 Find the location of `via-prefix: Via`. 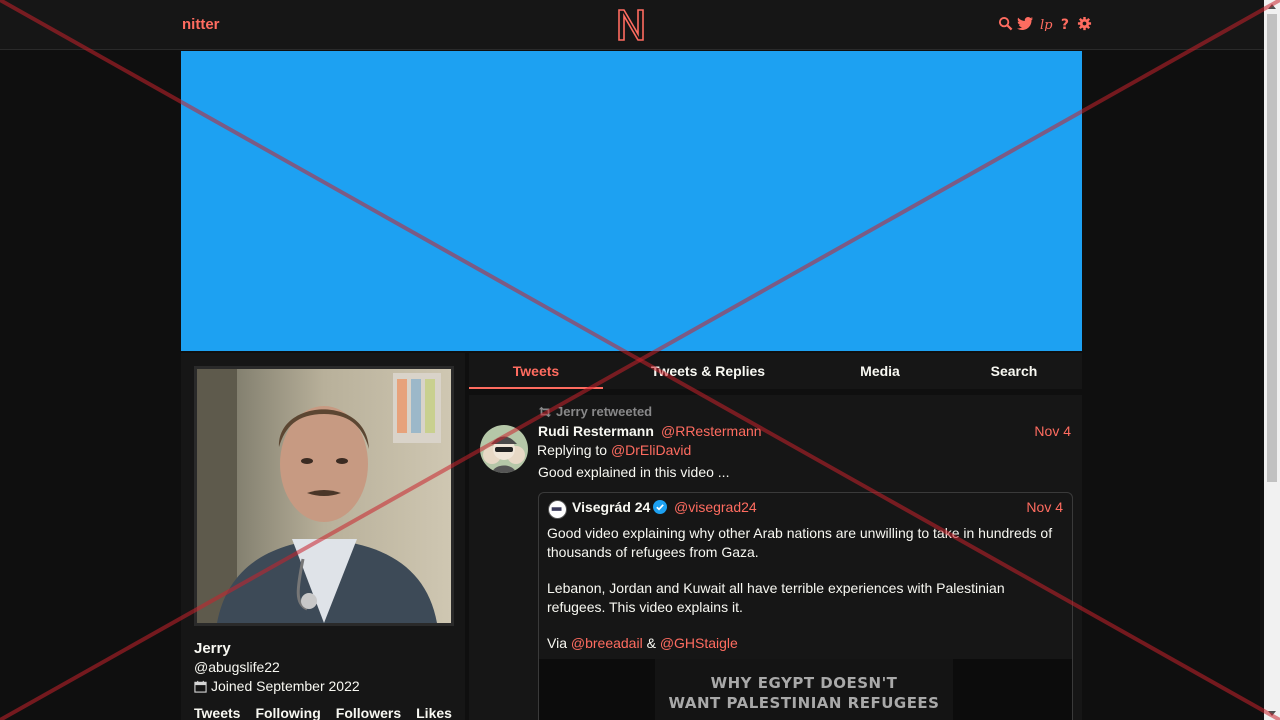

via-prefix: Via is located at coordinates (557, 643).